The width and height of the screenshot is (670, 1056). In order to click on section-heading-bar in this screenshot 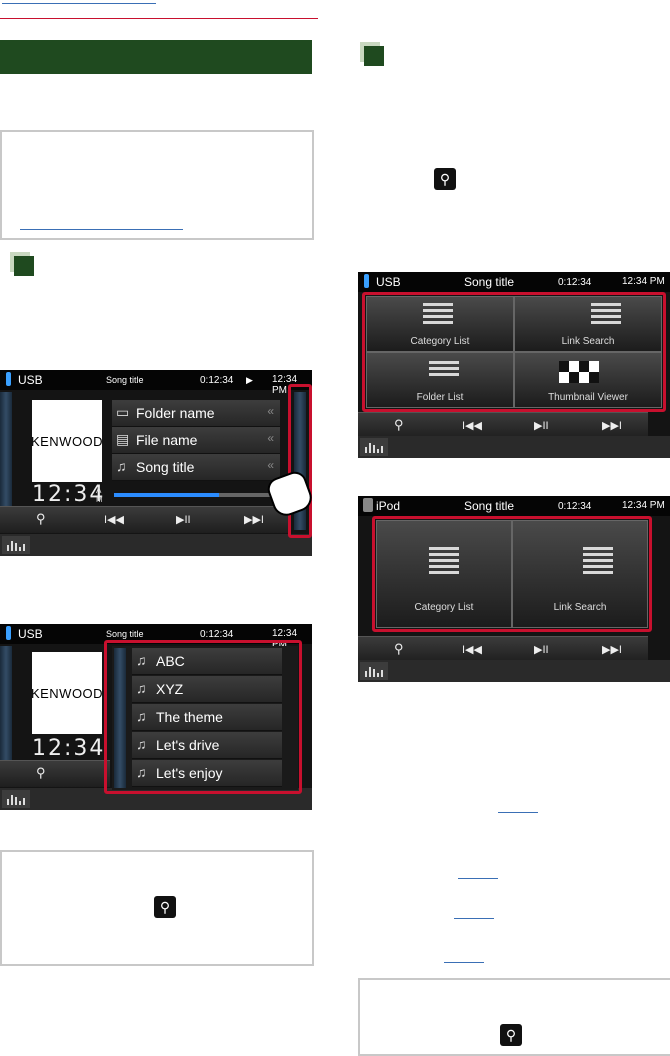, I will do `click(156, 57)`.